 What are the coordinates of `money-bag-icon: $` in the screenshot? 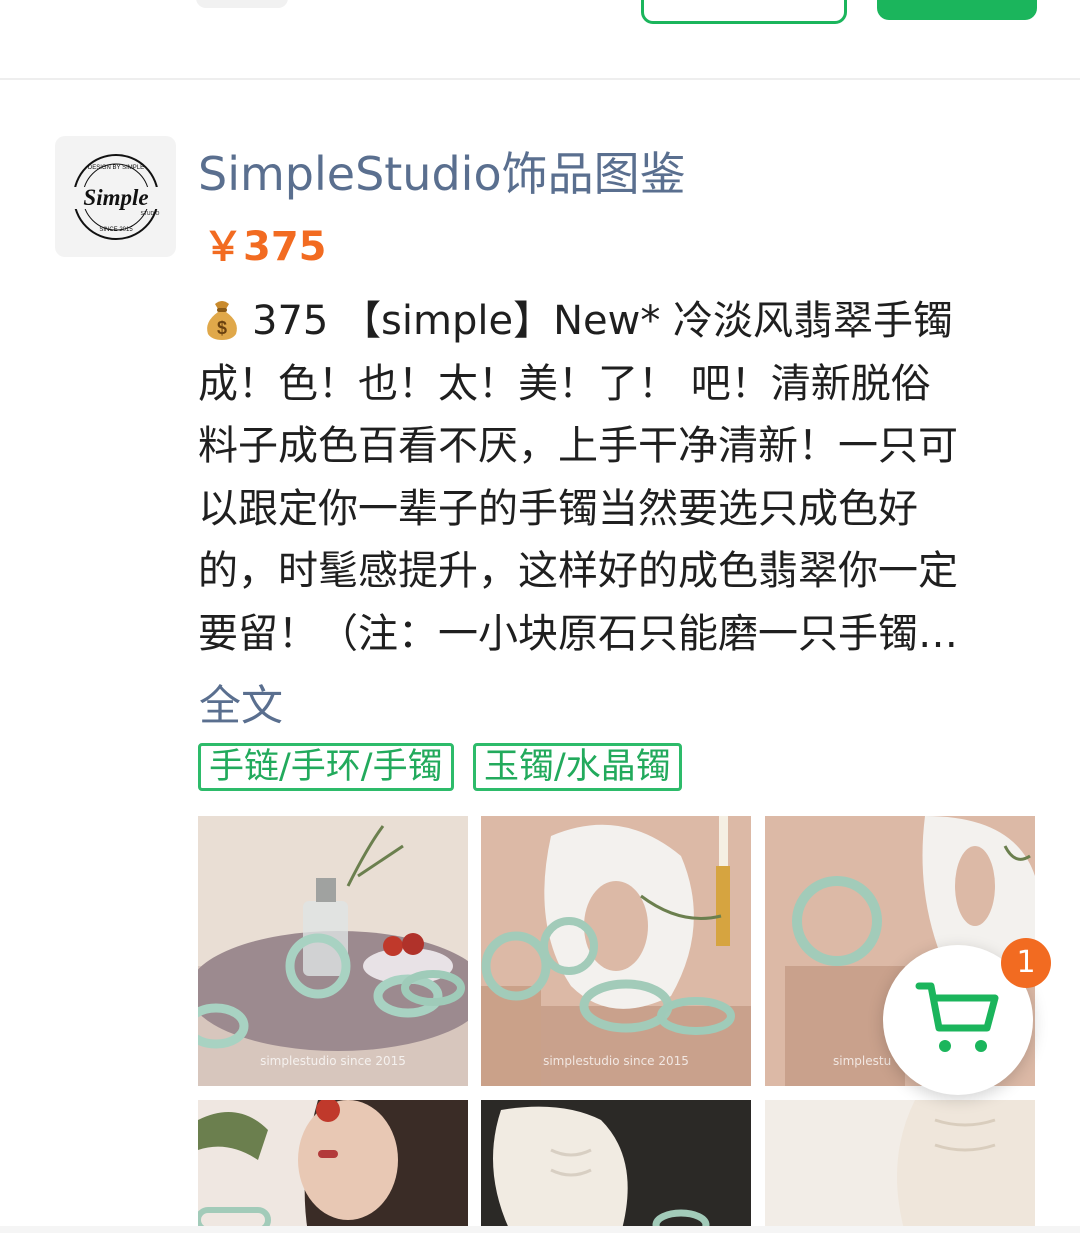 It's located at (222, 320).